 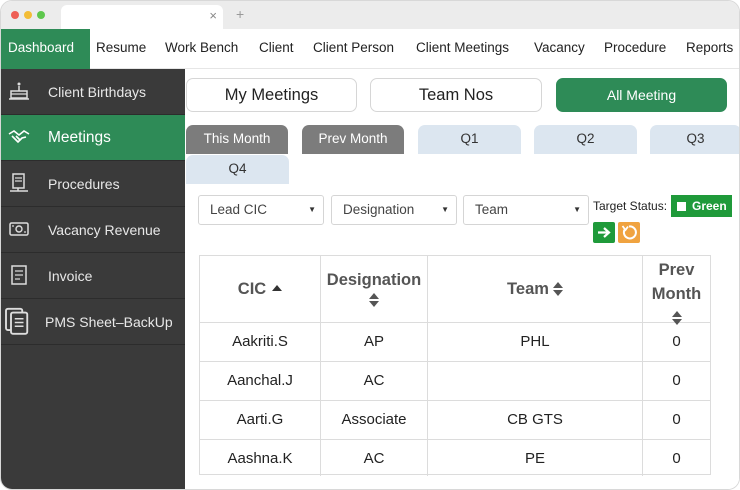 What do you see at coordinates (41, 15) in the screenshot?
I see `maximize-window-button` at bounding box center [41, 15].